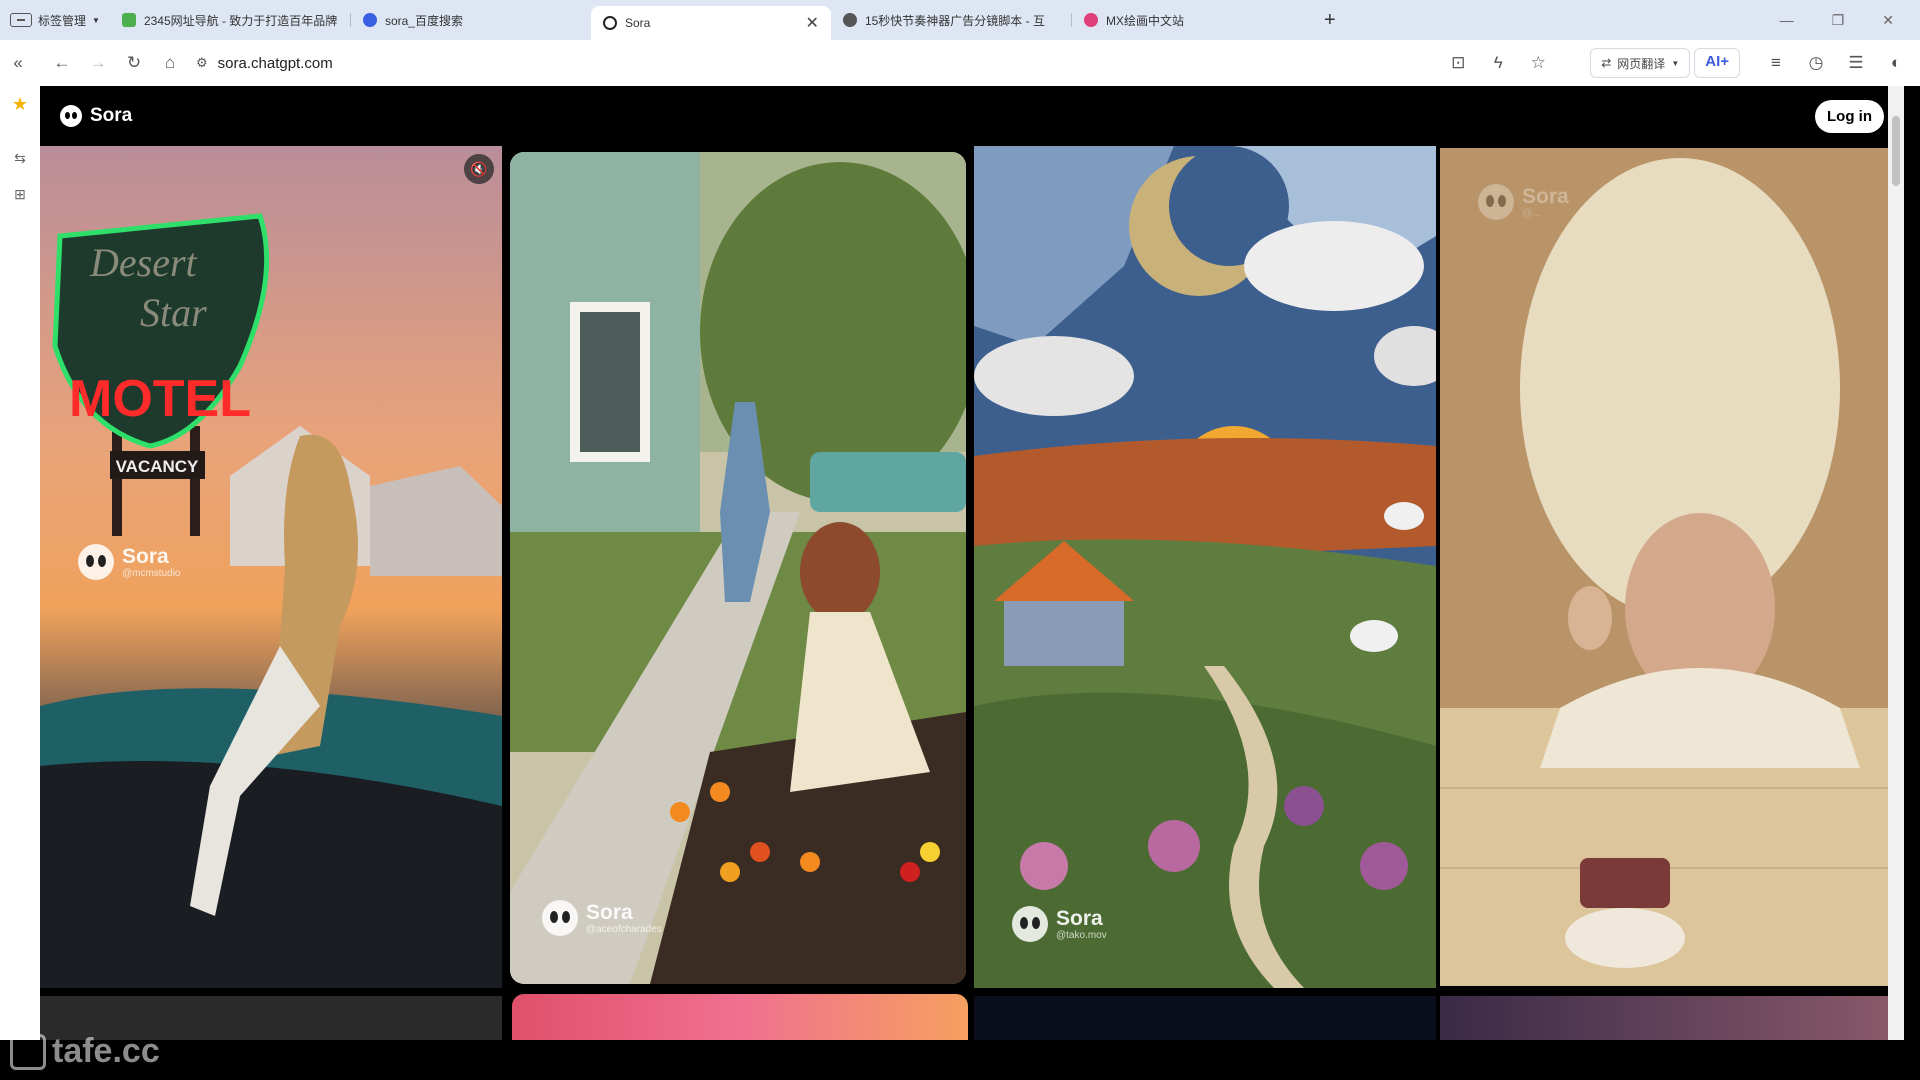 The image size is (1920, 1080). Describe the element at coordinates (1538, 63) in the screenshot. I see `bookmark-star-icon: ☆` at that location.